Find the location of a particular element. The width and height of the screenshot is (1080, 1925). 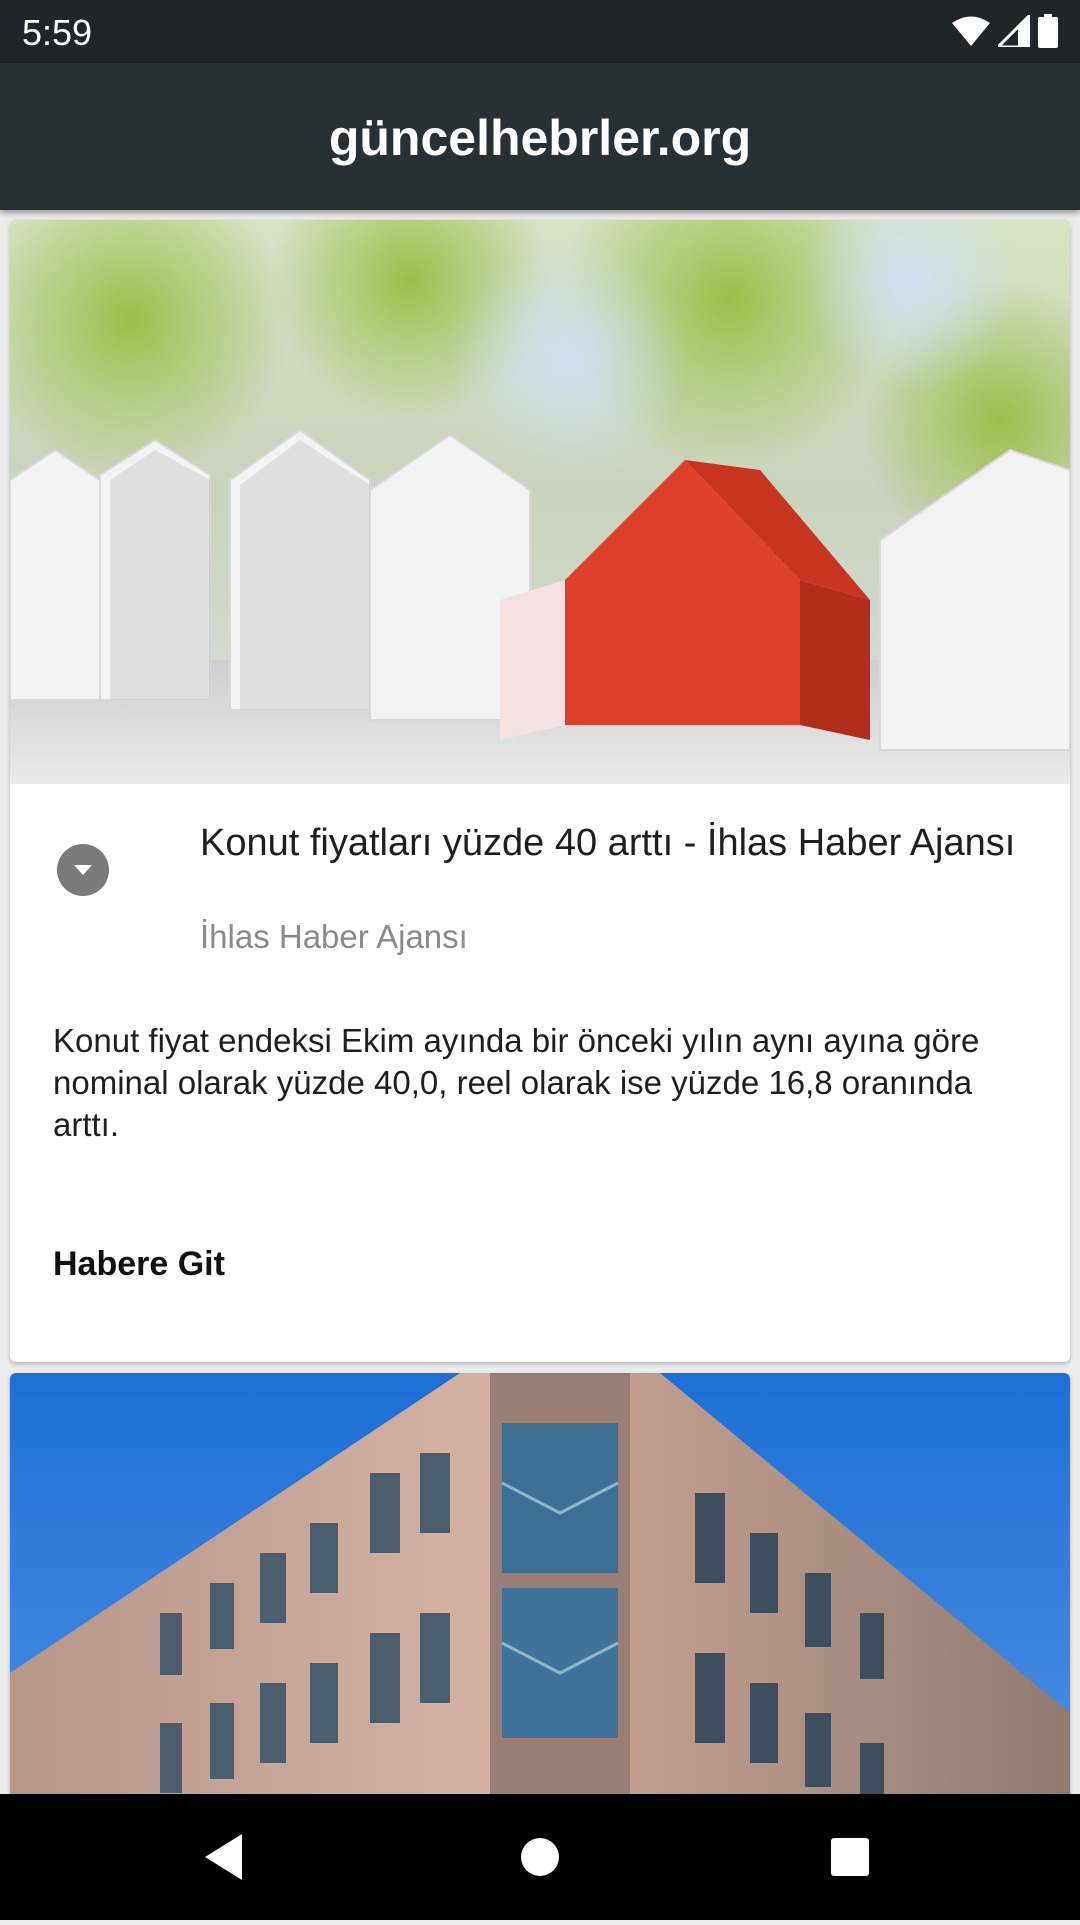

go-to-news-button: Habere Git is located at coordinates (139, 1264).